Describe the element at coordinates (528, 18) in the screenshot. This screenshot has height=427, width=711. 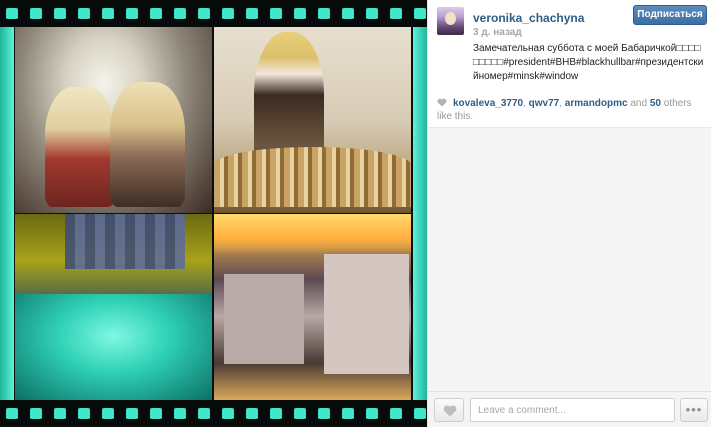
I see `username-link: veronika_chachyna` at that location.